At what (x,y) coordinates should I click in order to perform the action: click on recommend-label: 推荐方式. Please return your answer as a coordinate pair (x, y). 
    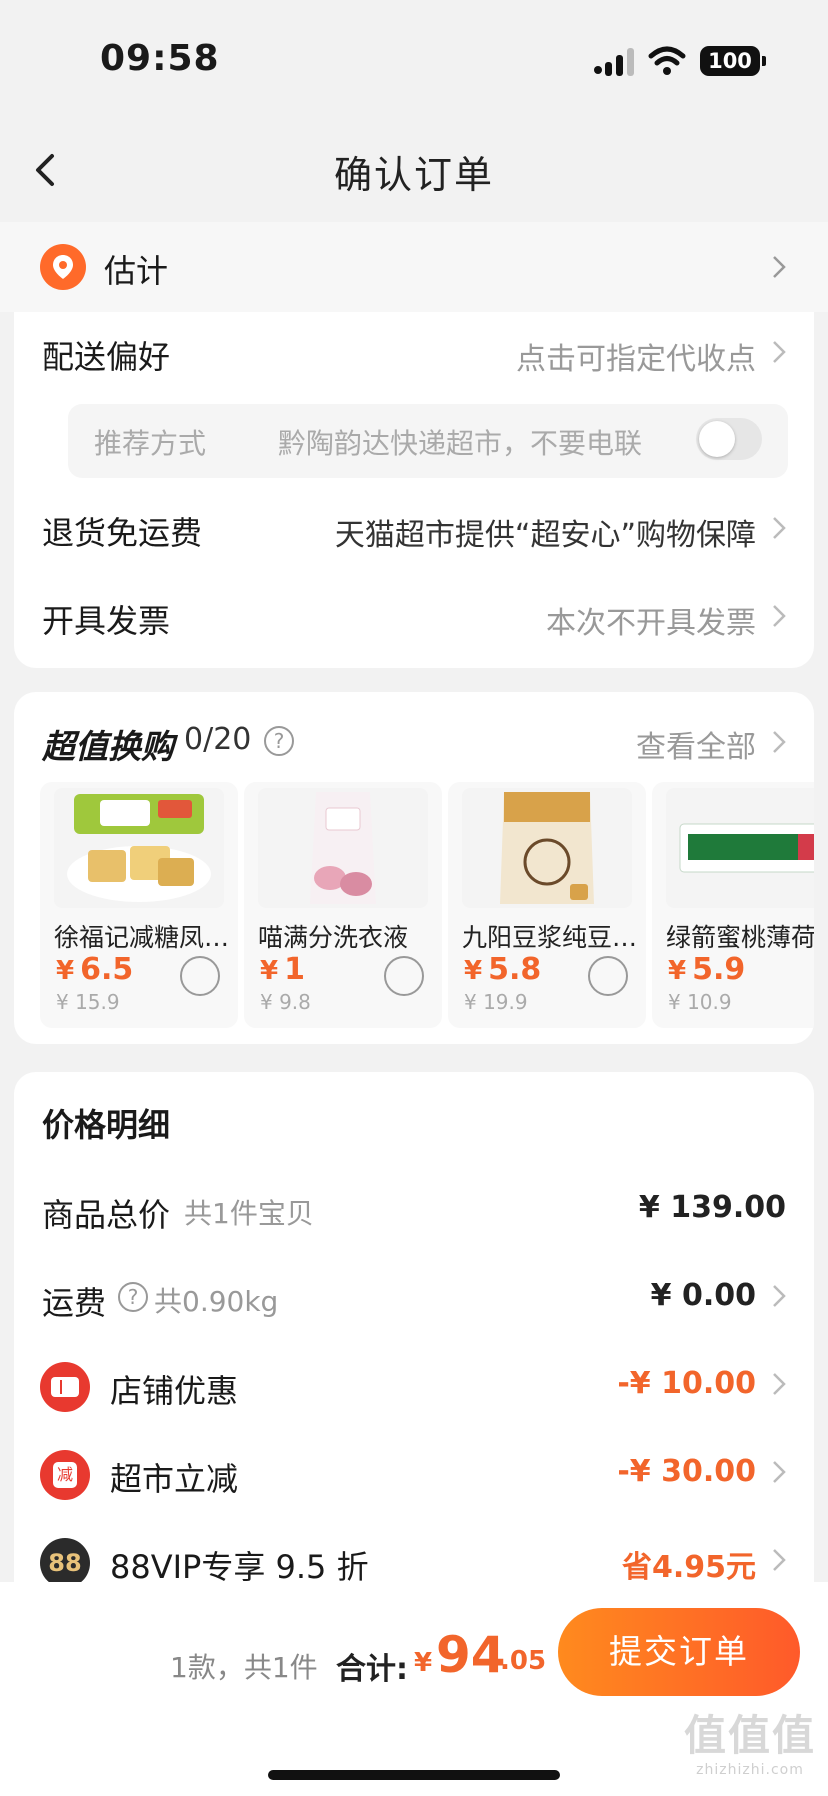
    Looking at the image, I should click on (150, 443).